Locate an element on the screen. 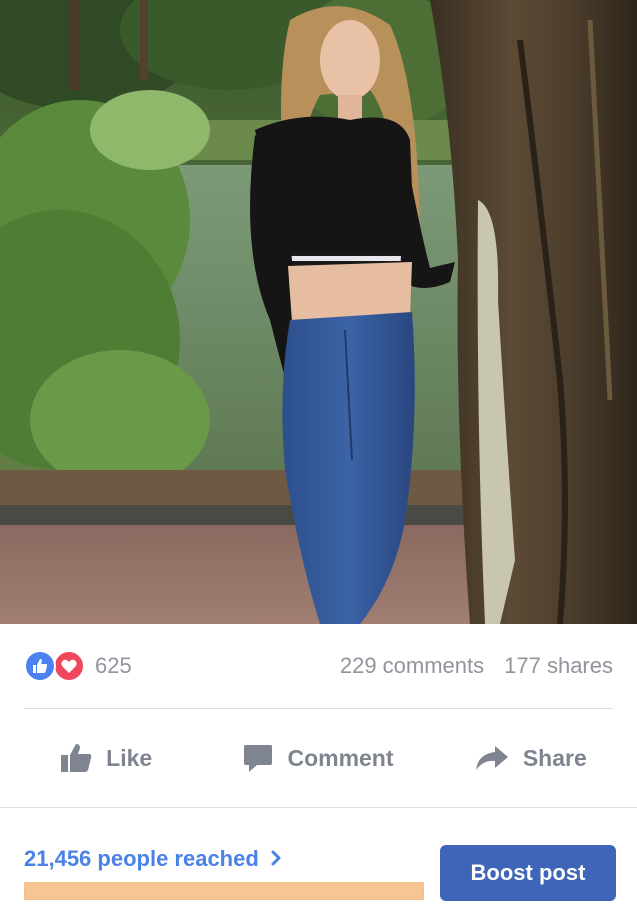 The image size is (637, 905). engagement-counts: 229 comments 177 shares is located at coordinates (476, 666).